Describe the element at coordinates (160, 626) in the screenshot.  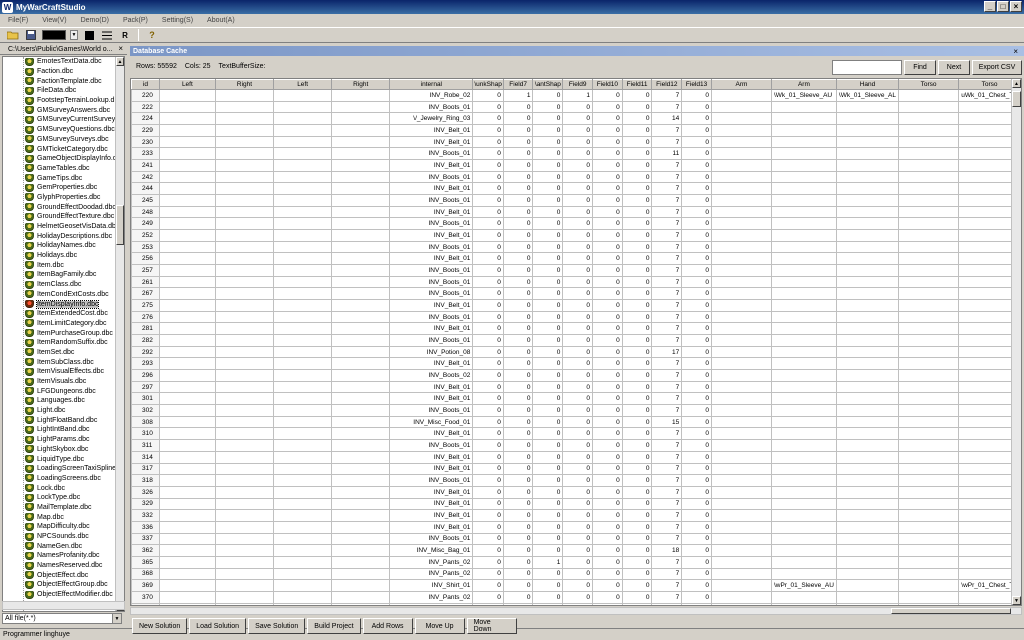
I see `new-solution-button: New Solution` at that location.